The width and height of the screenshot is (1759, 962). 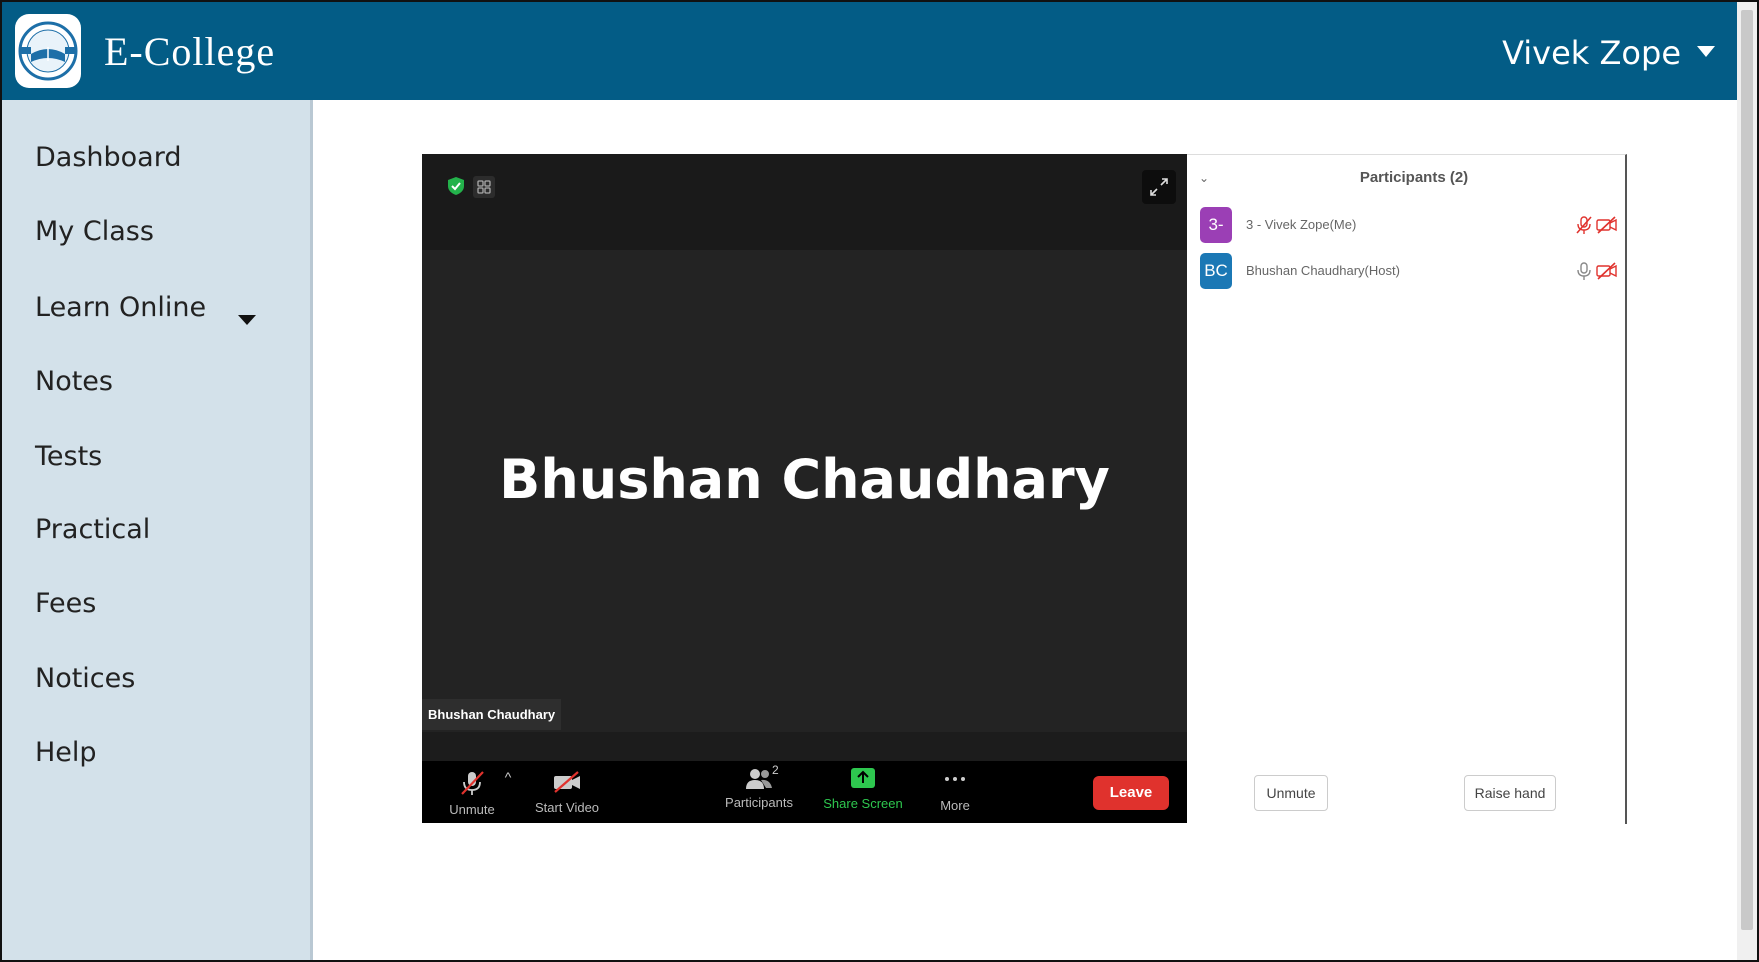 What do you see at coordinates (955, 779) in the screenshot?
I see `more-icon` at bounding box center [955, 779].